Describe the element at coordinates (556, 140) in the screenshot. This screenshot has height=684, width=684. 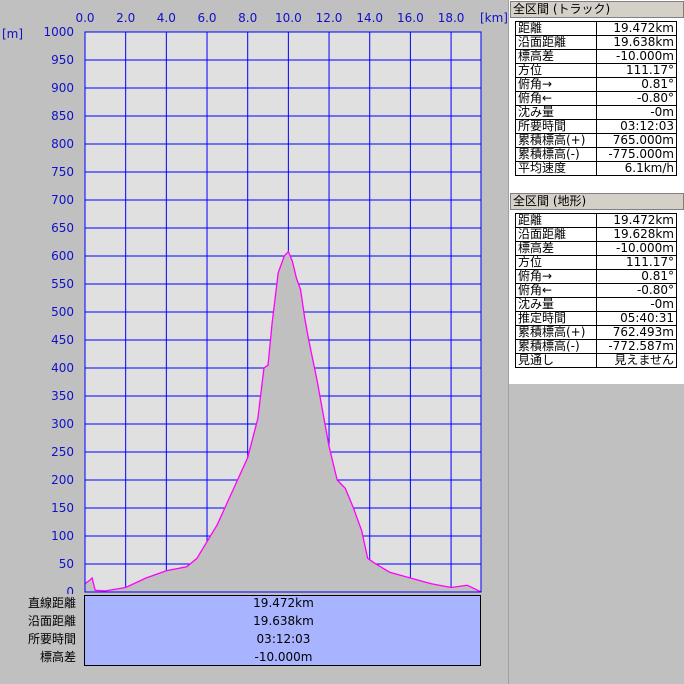
I see `track-stat-label: 累積標高(+)` at that location.